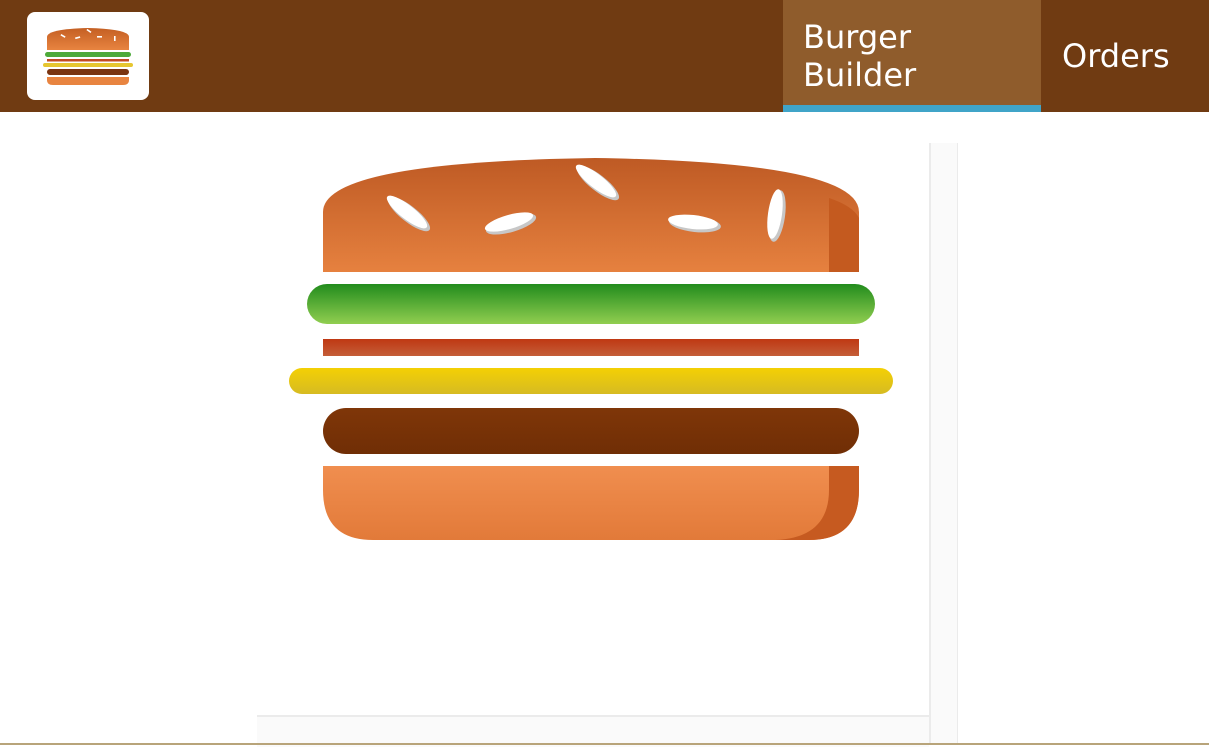 The width and height of the screenshot is (1209, 747). Describe the element at coordinates (591, 503) in the screenshot. I see `bread-bottom` at that location.